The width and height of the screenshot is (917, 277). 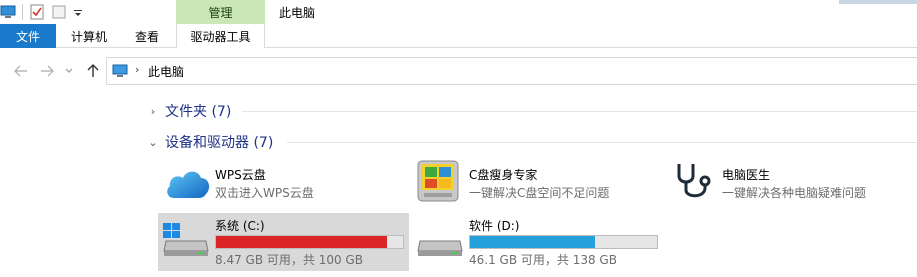 I want to click on breadcrumb-this-pc: 此电脑, so click(x=166, y=71).